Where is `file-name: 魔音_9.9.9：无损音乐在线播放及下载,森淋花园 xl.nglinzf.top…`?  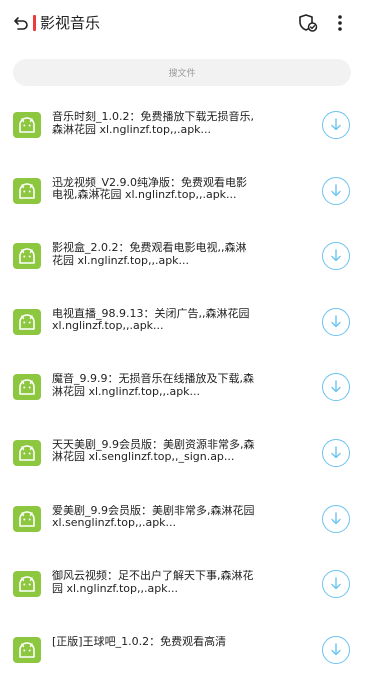
file-name: 魔音_9.9.9：无损音乐在线播放及下载,森淋花园 xl.nglinzf.top… is located at coordinates (153, 385).